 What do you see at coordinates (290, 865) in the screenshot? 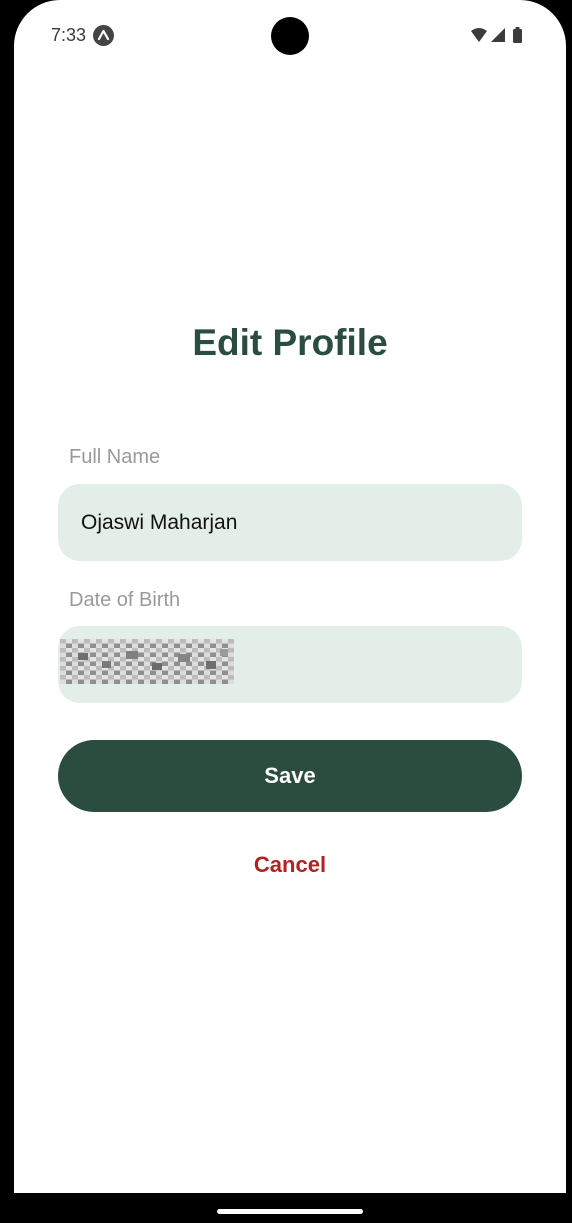
I see `cancel-button: Cancel` at bounding box center [290, 865].